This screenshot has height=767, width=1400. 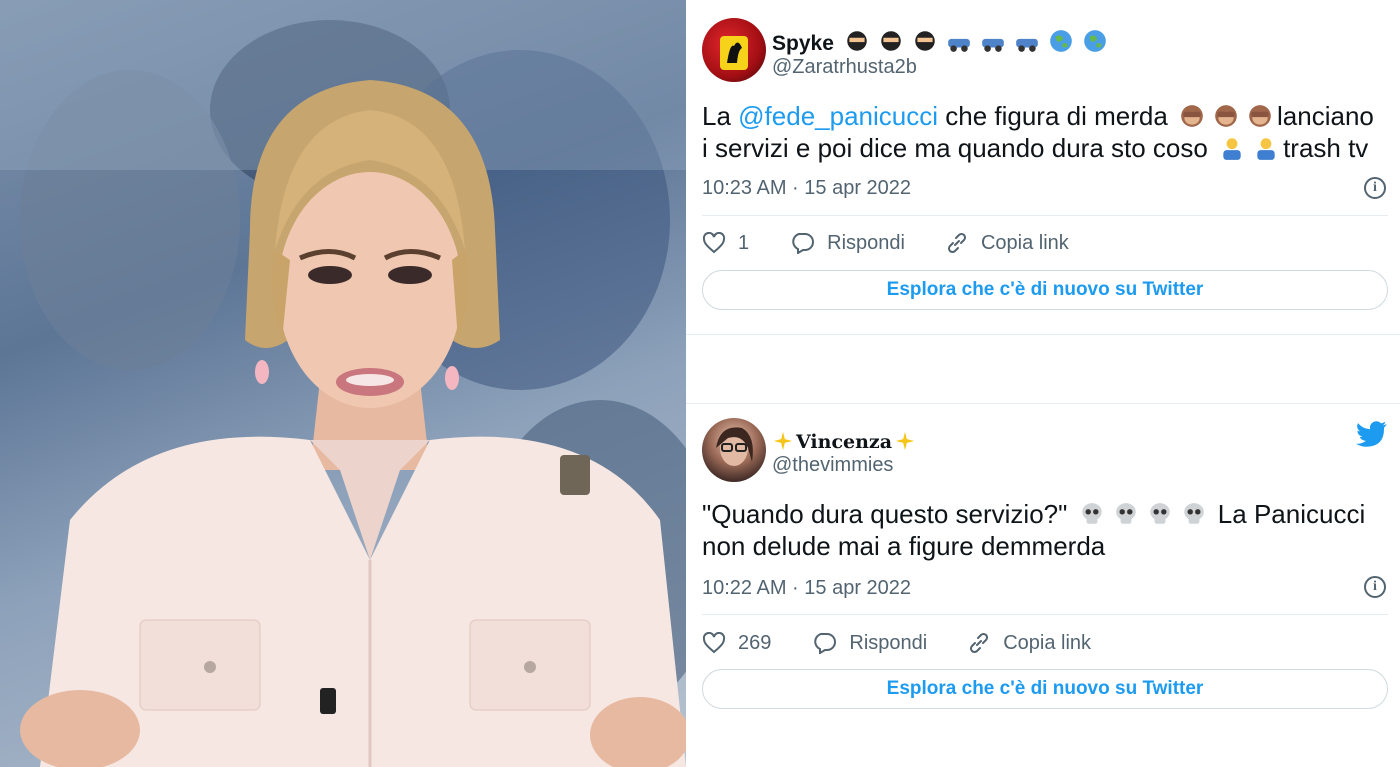 What do you see at coordinates (736, 643) in the screenshot?
I see `like-button: 269` at bounding box center [736, 643].